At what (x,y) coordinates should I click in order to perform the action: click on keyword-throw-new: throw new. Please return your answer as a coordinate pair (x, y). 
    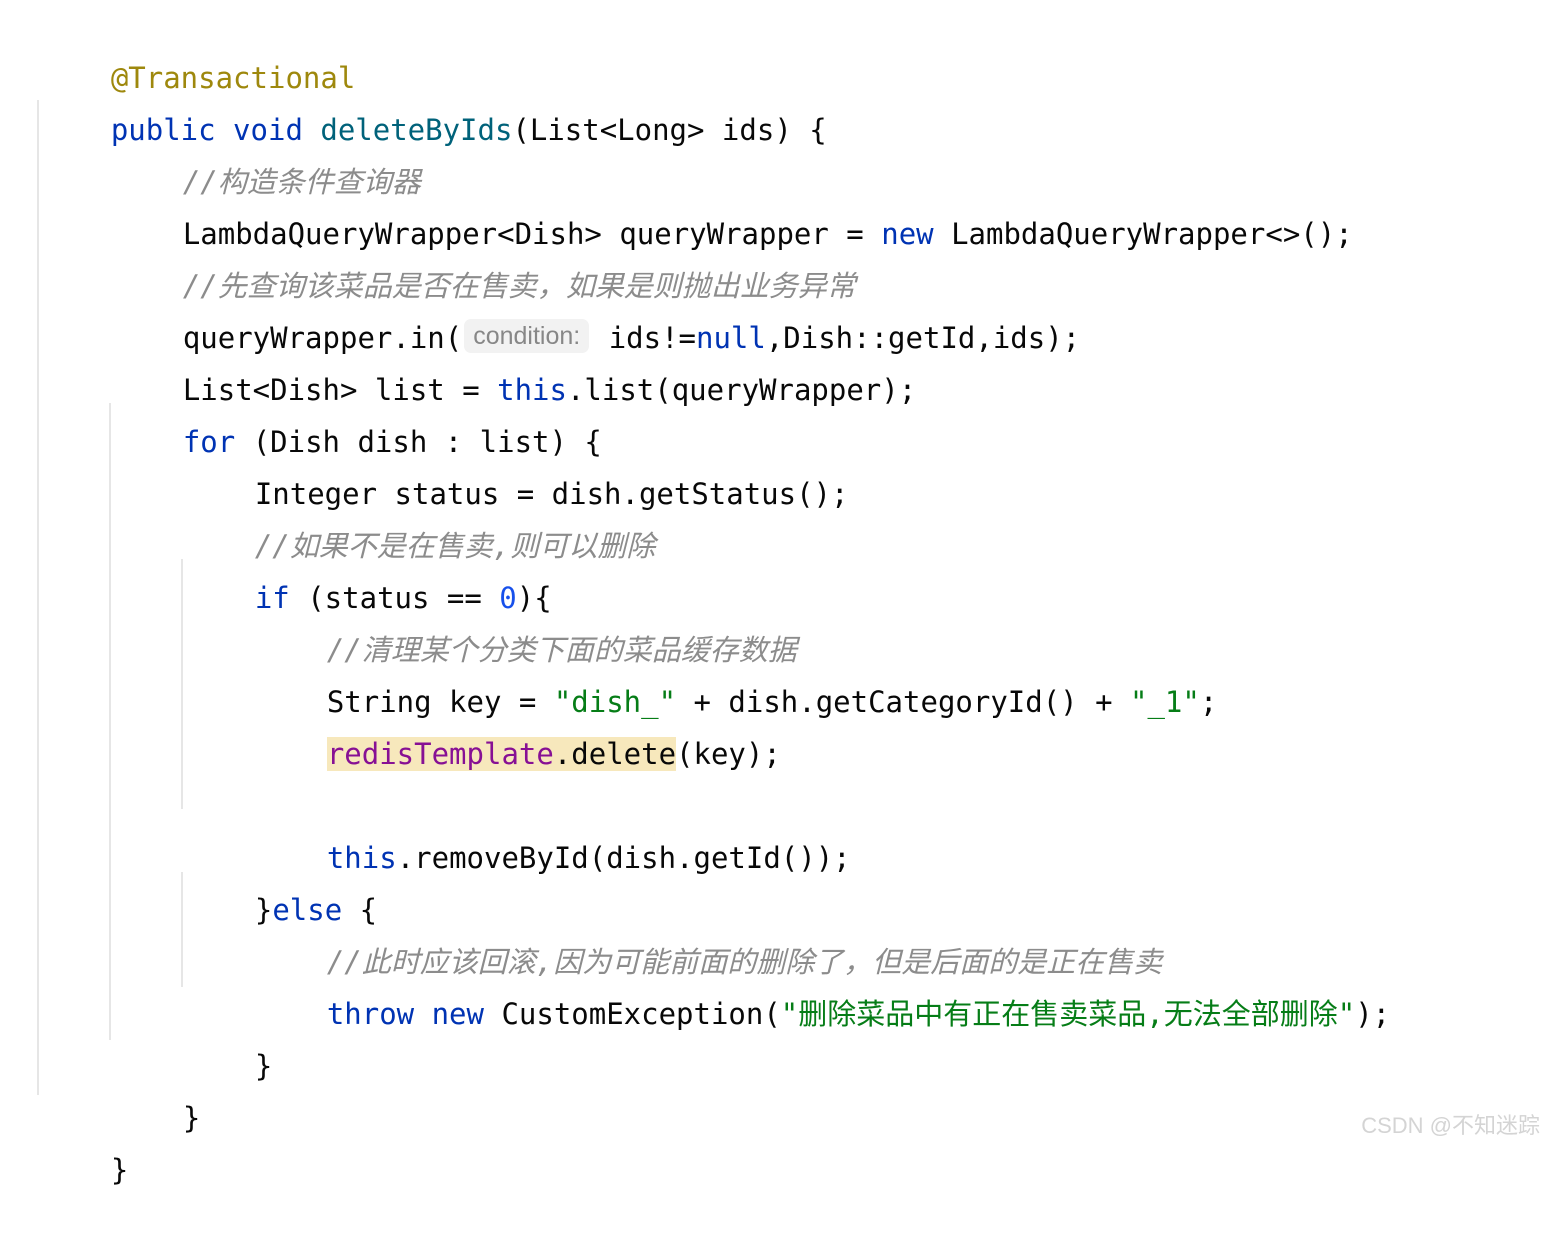
    Looking at the image, I should click on (405, 1014).